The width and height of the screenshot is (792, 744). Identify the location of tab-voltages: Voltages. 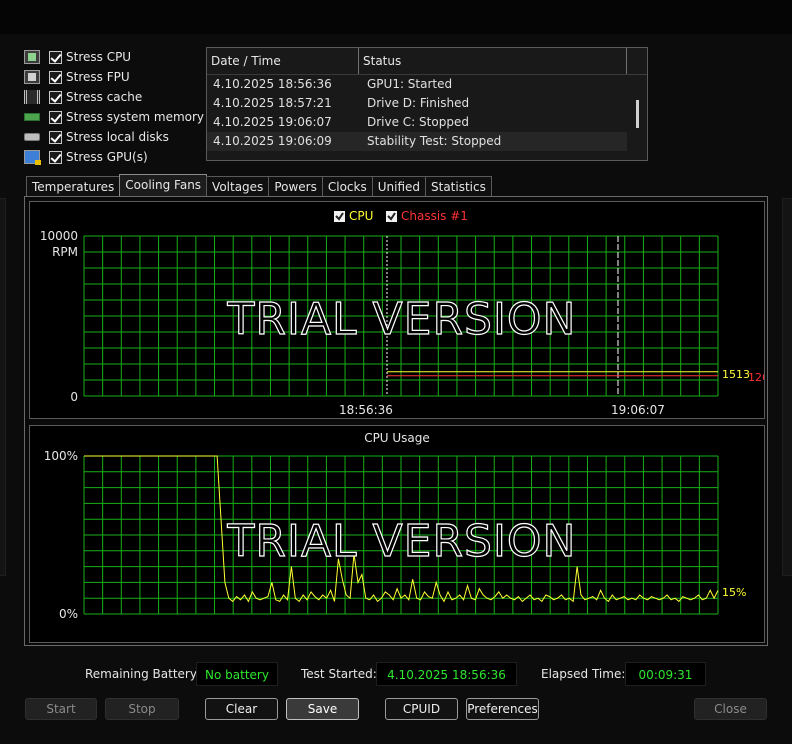
(238, 186).